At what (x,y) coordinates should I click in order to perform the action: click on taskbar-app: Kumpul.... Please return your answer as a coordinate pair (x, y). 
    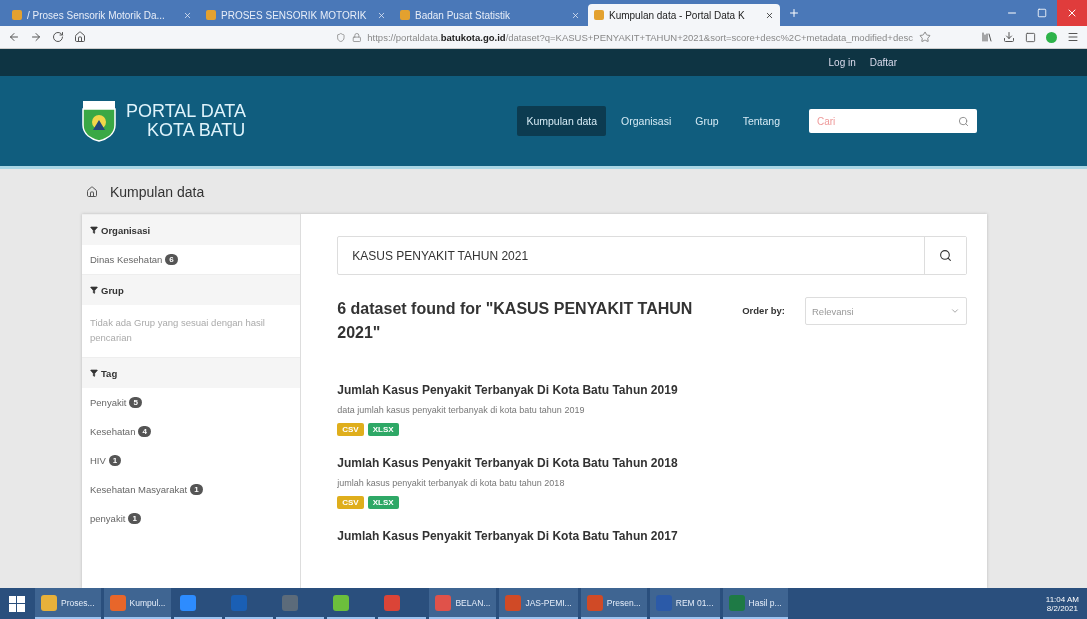
    Looking at the image, I should click on (137, 603).